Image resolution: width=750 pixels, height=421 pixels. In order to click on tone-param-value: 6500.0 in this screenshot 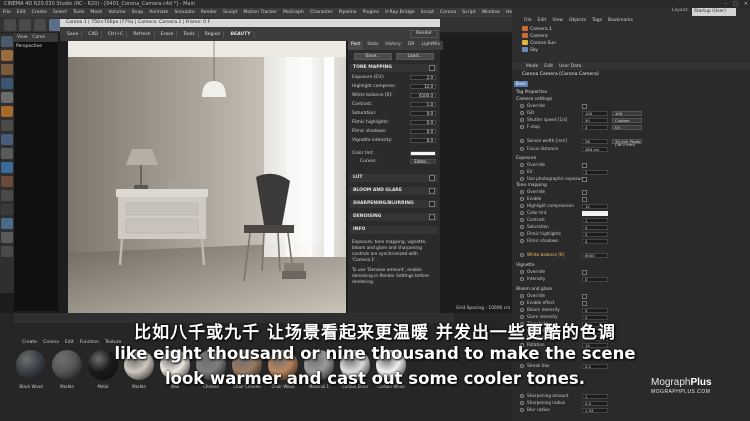, I will do `click(423, 95)`.